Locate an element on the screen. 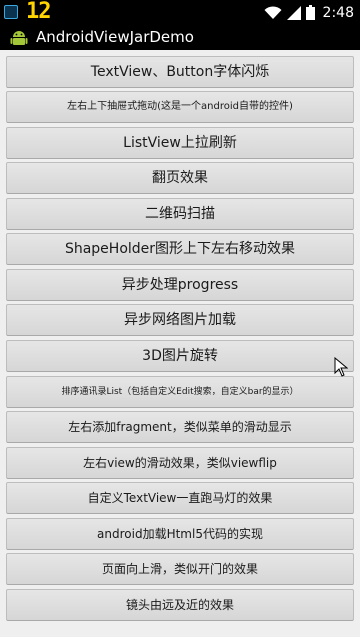 This screenshot has width=360, height=637. status-bar-time: 2:48 is located at coordinates (338, 12).